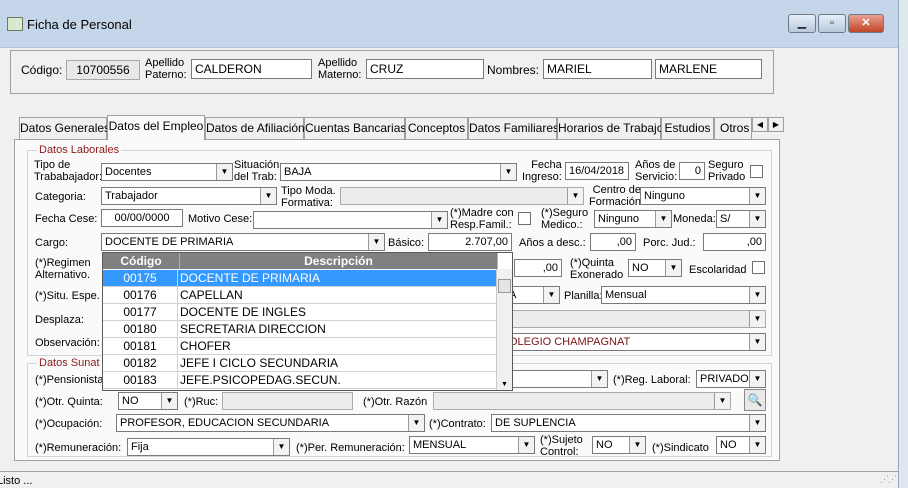  What do you see at coordinates (462, 196) in the screenshot?
I see `tipo-moda-select: ▼` at bounding box center [462, 196].